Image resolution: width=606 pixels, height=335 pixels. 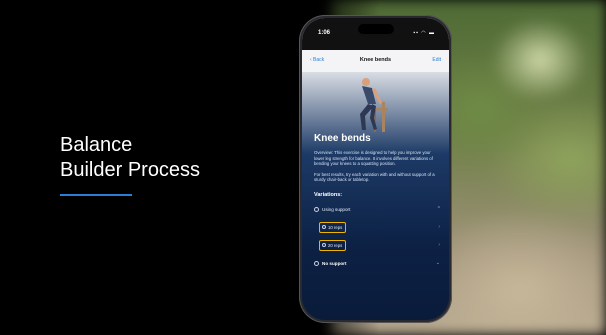 I want to click on status-bar: 1:06 ▪▪ ◠ ▬, so click(x=375, y=34).